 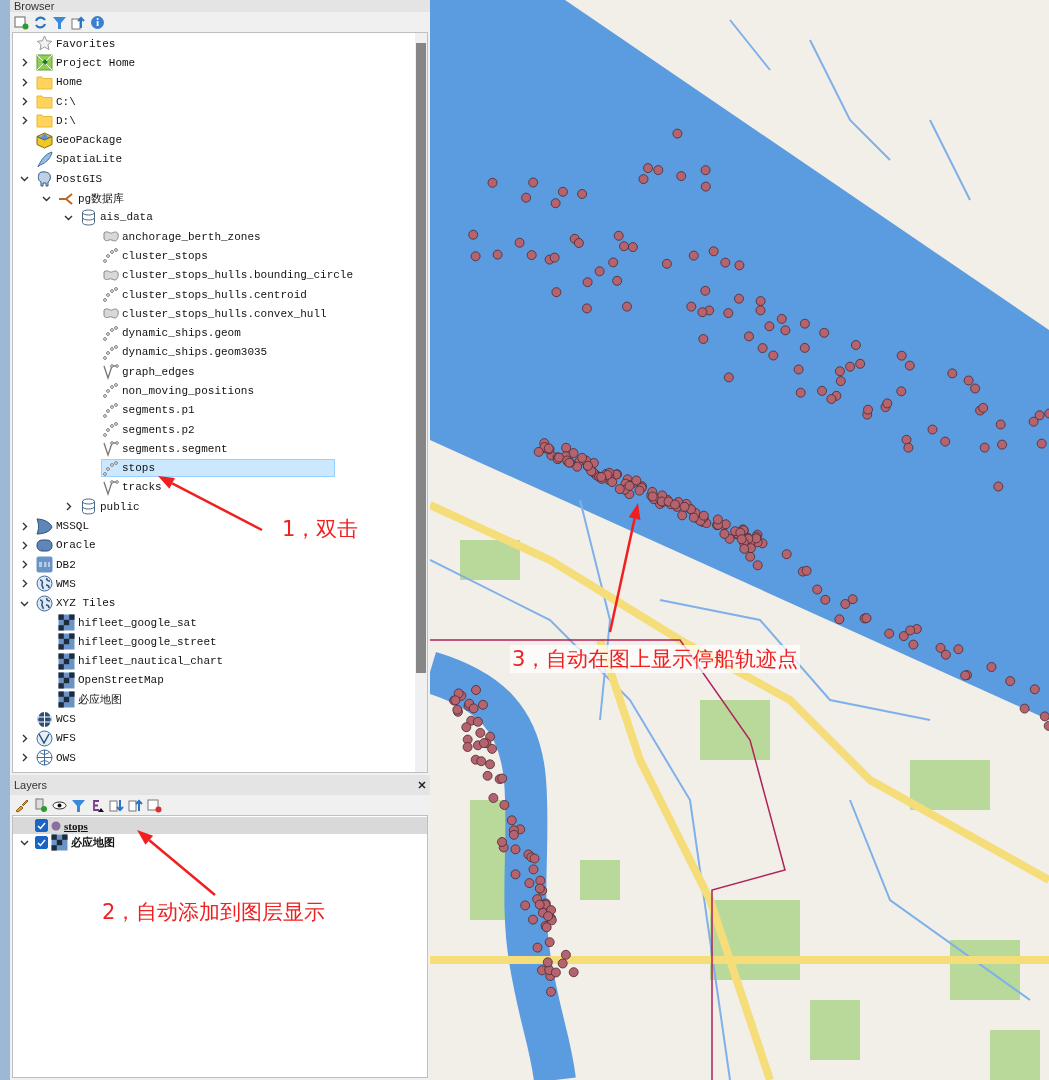 I want to click on db2-icon, so click(x=44, y=565).